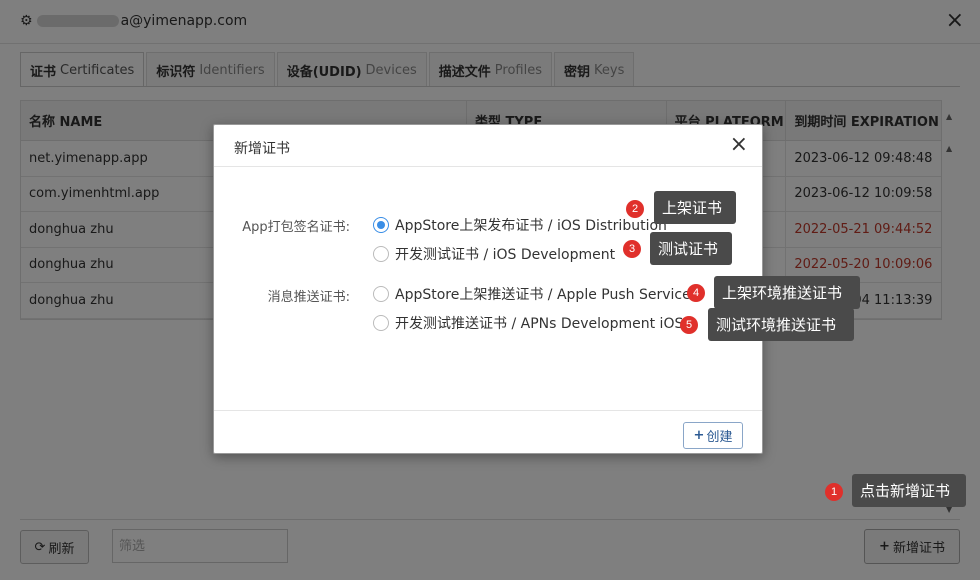  I want to click on callout-number-badge: 4, so click(696, 293).